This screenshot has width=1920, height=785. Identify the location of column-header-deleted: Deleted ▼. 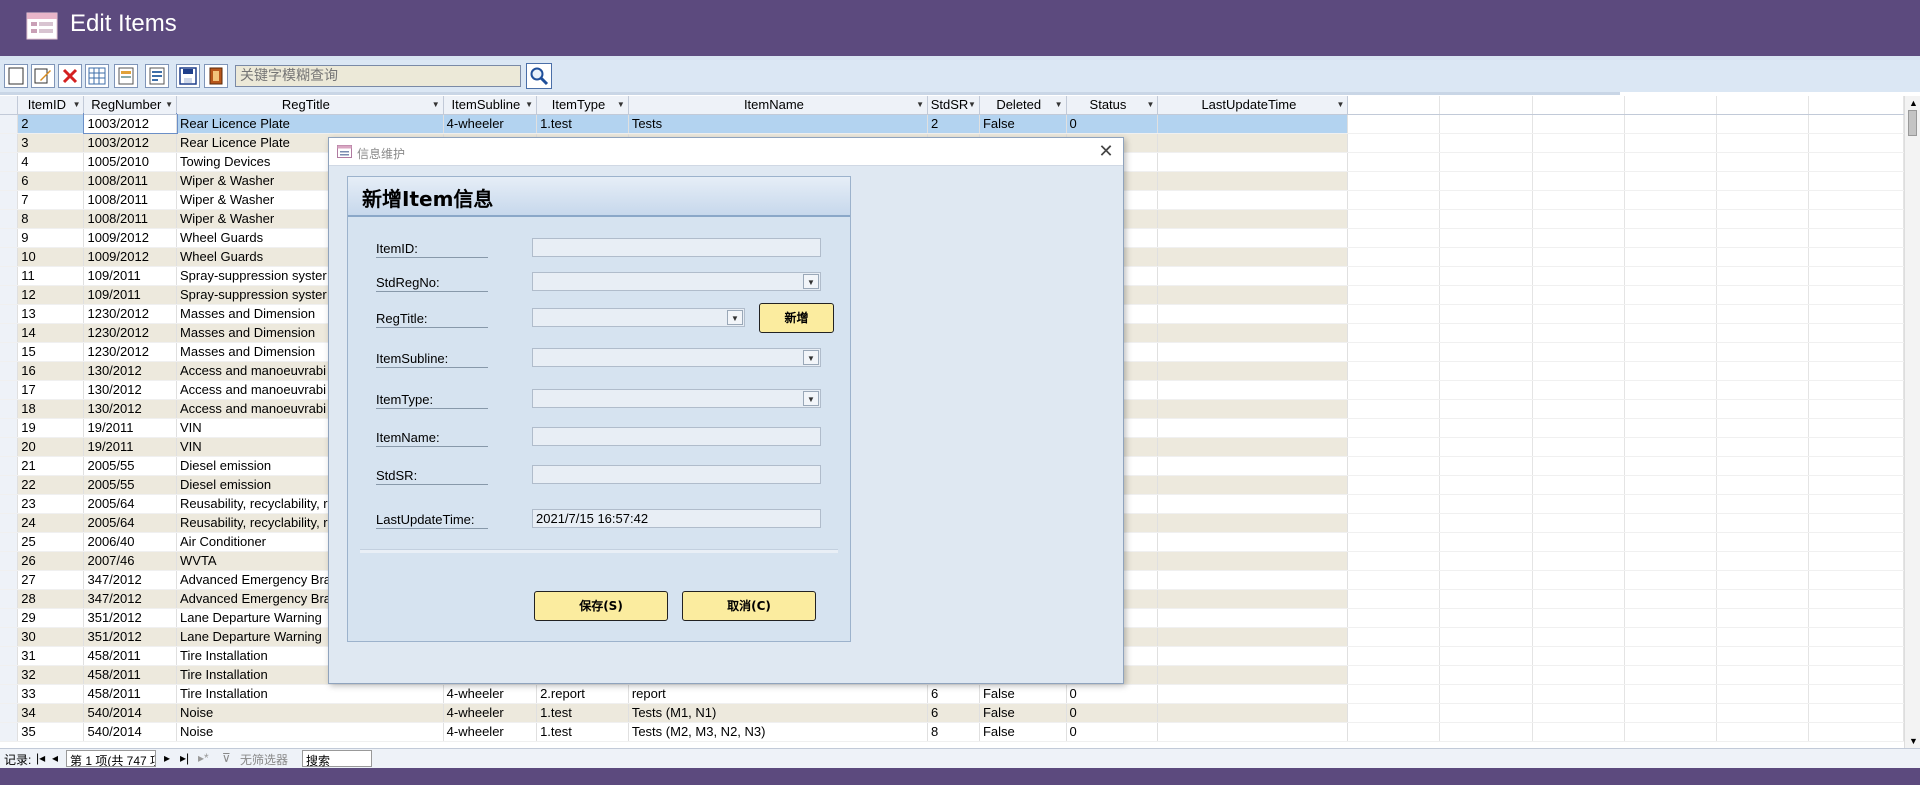
(1023, 105).